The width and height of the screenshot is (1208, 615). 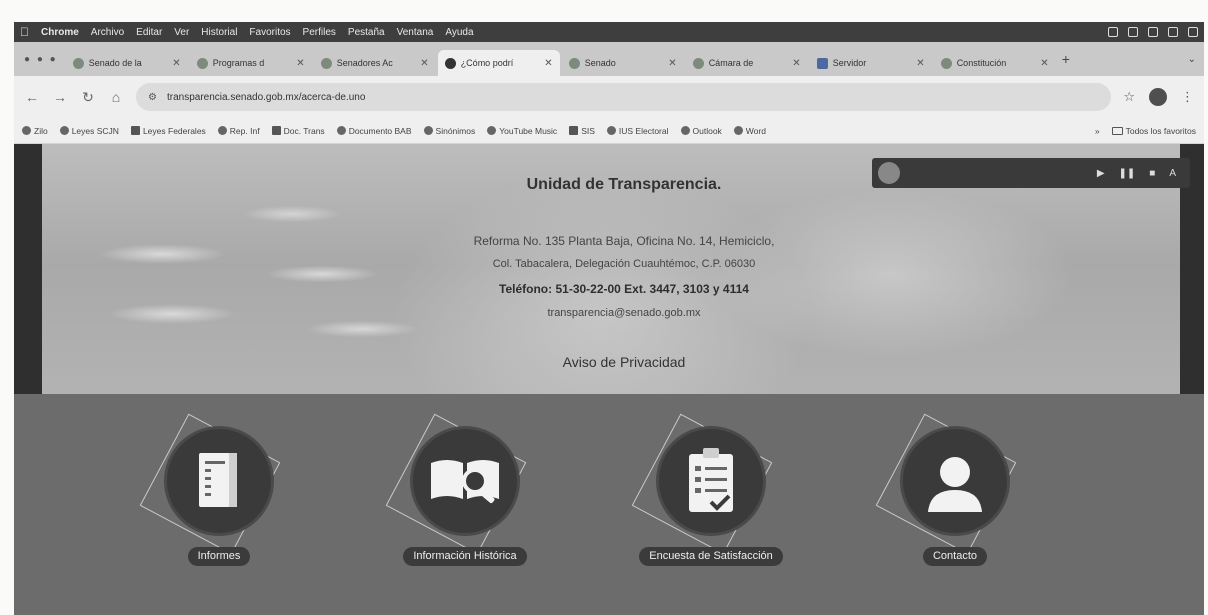 I want to click on tab-servidor: Servidor ✕, so click(x=871, y=63).